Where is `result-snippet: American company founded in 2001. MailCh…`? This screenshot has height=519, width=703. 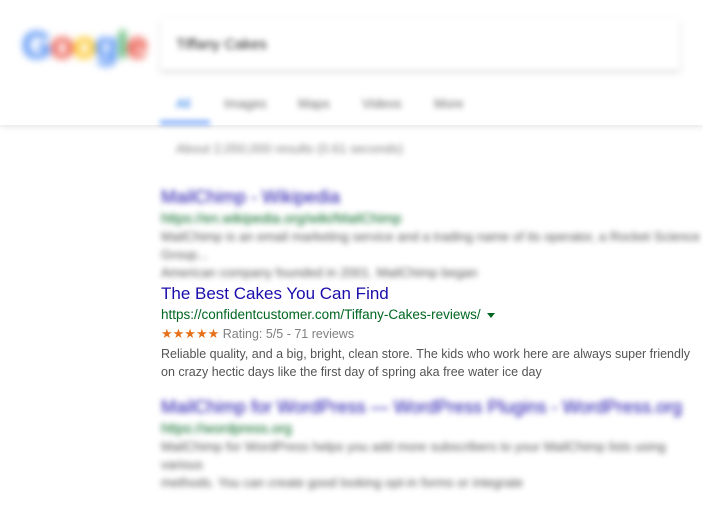 result-snippet: American company founded in 2001. MailCh… is located at coordinates (319, 272).